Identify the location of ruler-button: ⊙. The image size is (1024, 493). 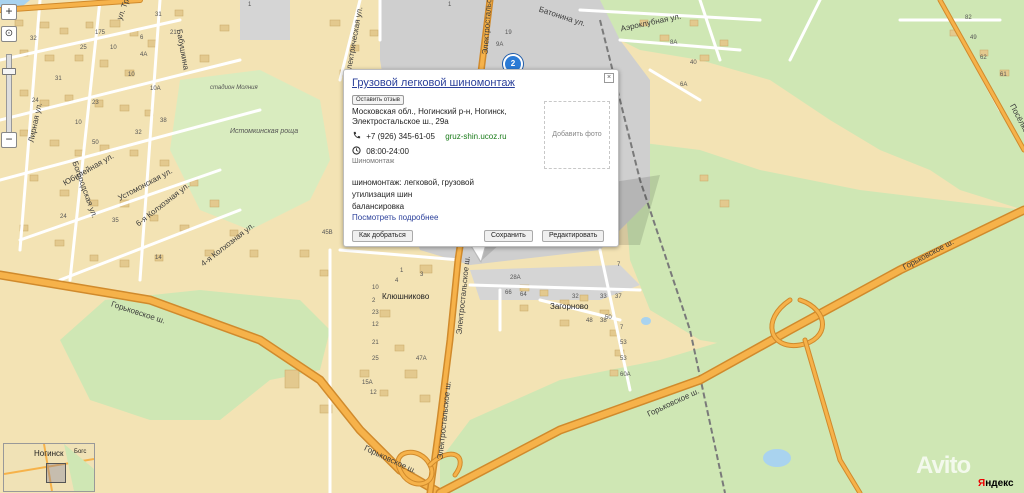
(9, 34).